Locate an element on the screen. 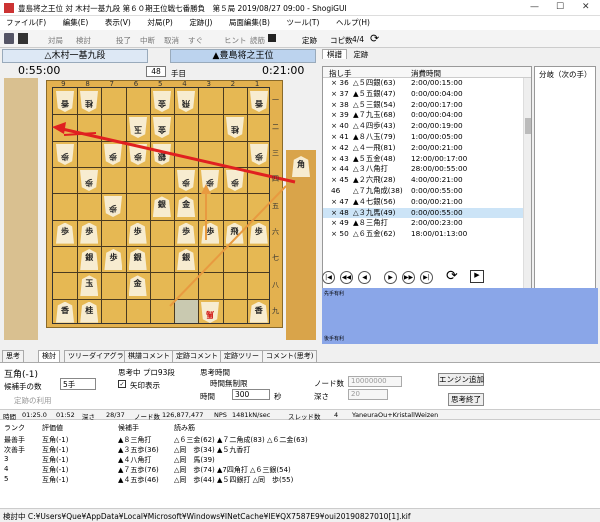 The width and height of the screenshot is (600, 522). file-label: 7 is located at coordinates (112, 84).